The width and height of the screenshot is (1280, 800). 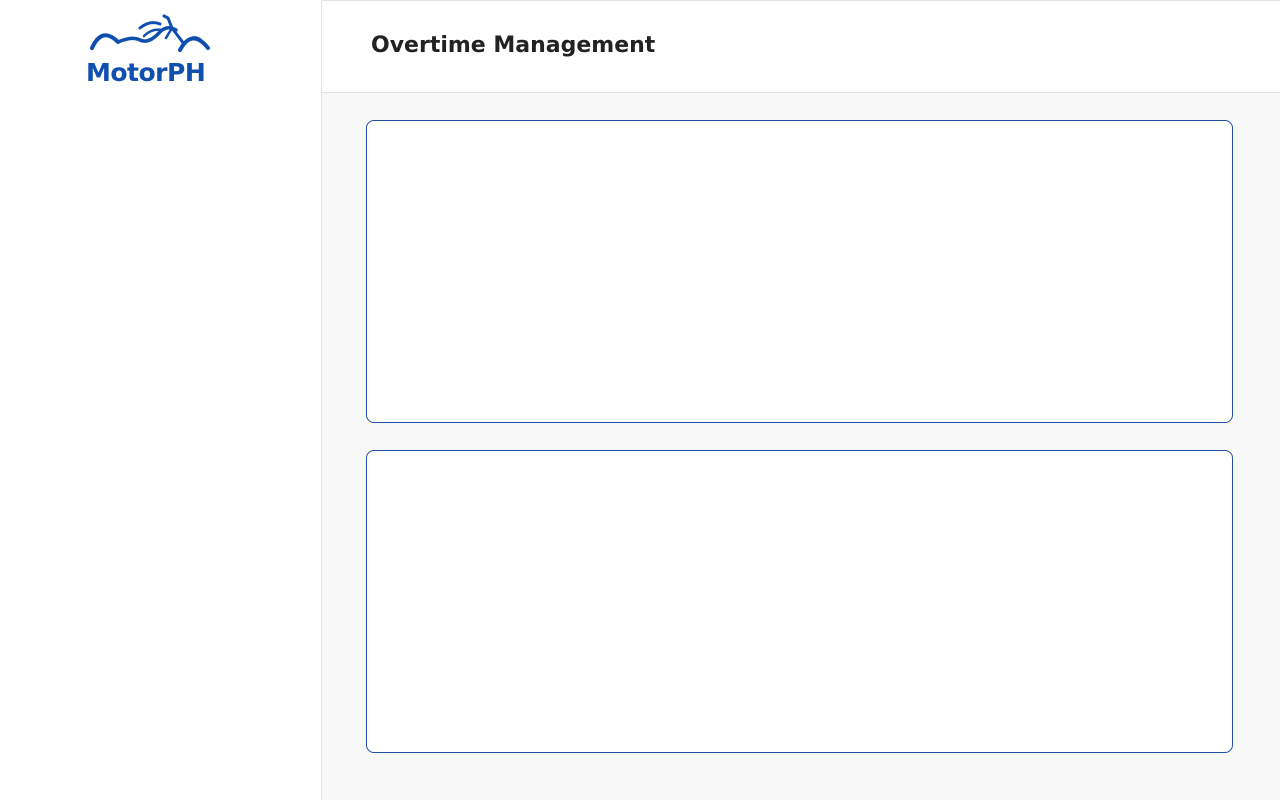 I want to click on brand-logo: MotorPH, so click(x=151, y=51).